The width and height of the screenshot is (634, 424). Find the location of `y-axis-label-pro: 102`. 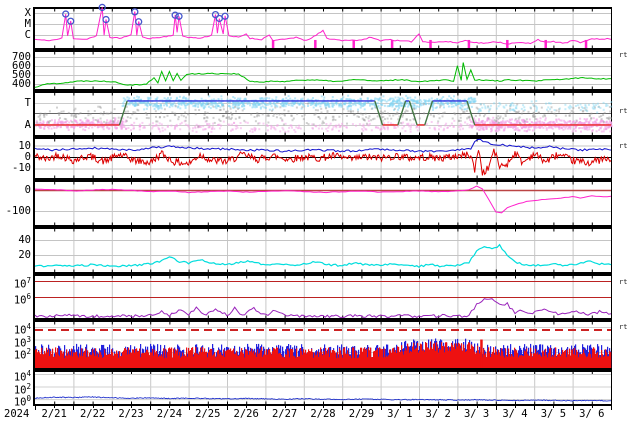

y-axis-label-pro: 102 is located at coordinates (22, 354).